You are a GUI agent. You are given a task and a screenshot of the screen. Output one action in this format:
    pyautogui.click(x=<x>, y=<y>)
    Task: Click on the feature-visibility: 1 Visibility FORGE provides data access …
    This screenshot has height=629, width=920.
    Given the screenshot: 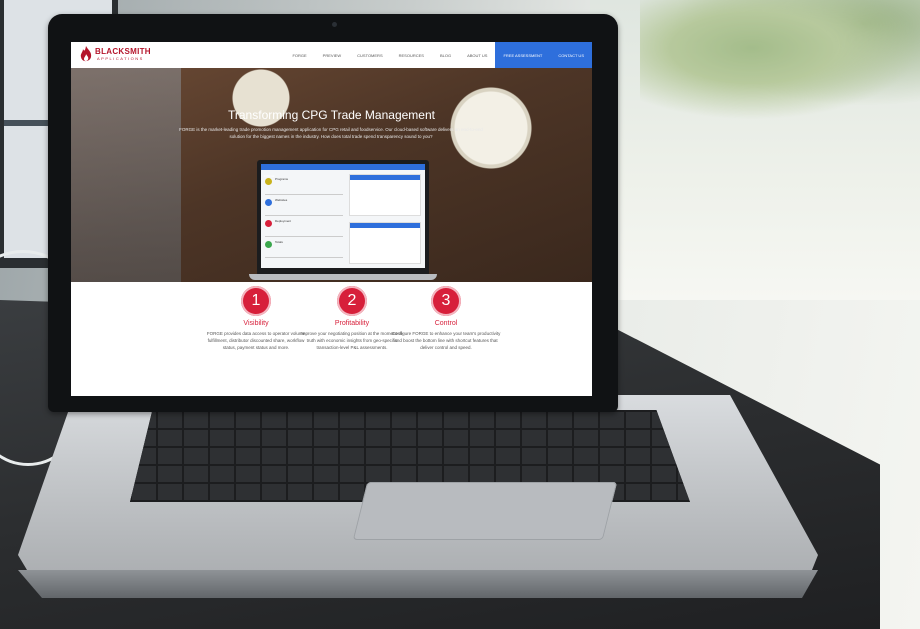 What is the action you would take?
    pyautogui.click(x=256, y=318)
    